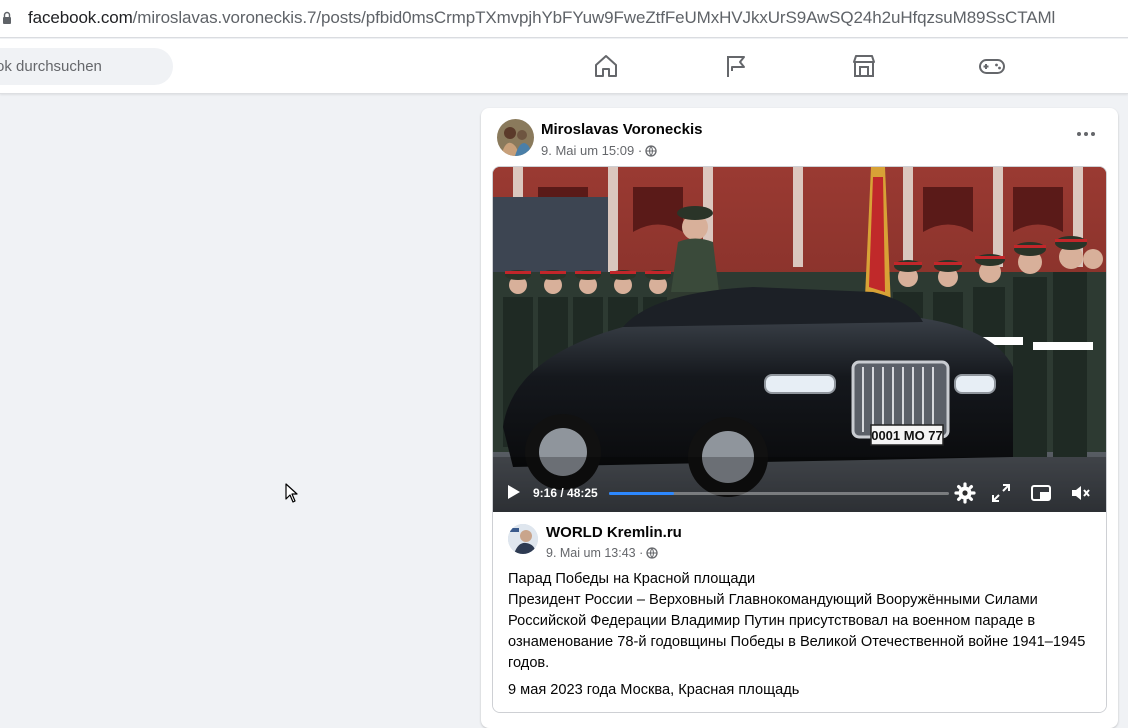  Describe the element at coordinates (641, 493) in the screenshot. I see `video-progress-fill` at that location.